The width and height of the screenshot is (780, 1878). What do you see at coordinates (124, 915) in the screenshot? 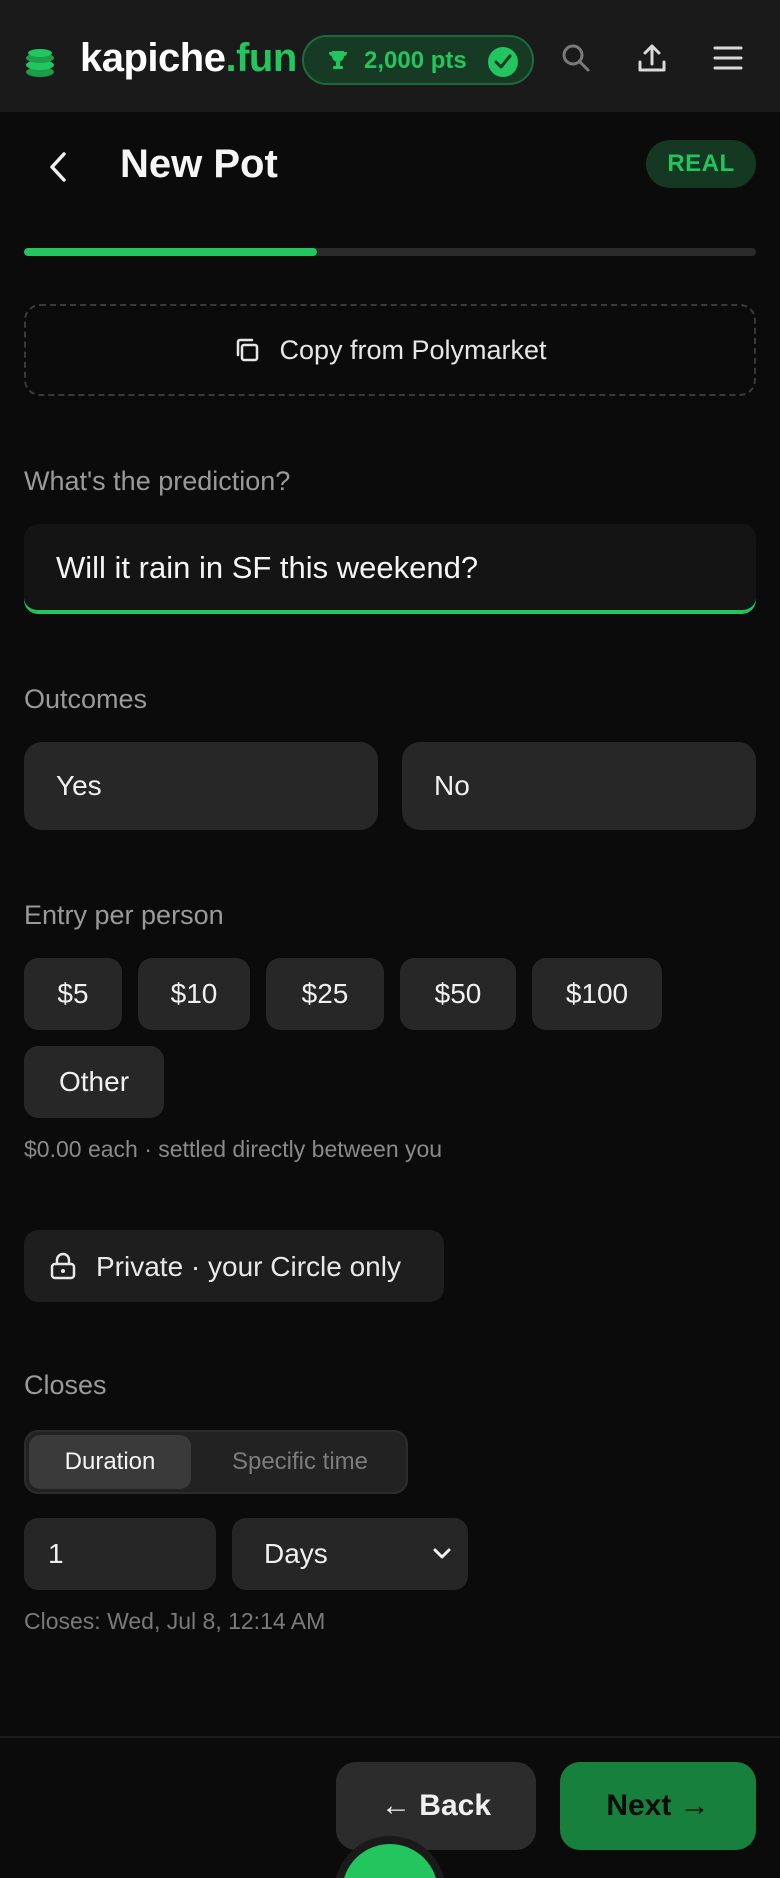
I see `entry-label: Entry per person` at bounding box center [124, 915].